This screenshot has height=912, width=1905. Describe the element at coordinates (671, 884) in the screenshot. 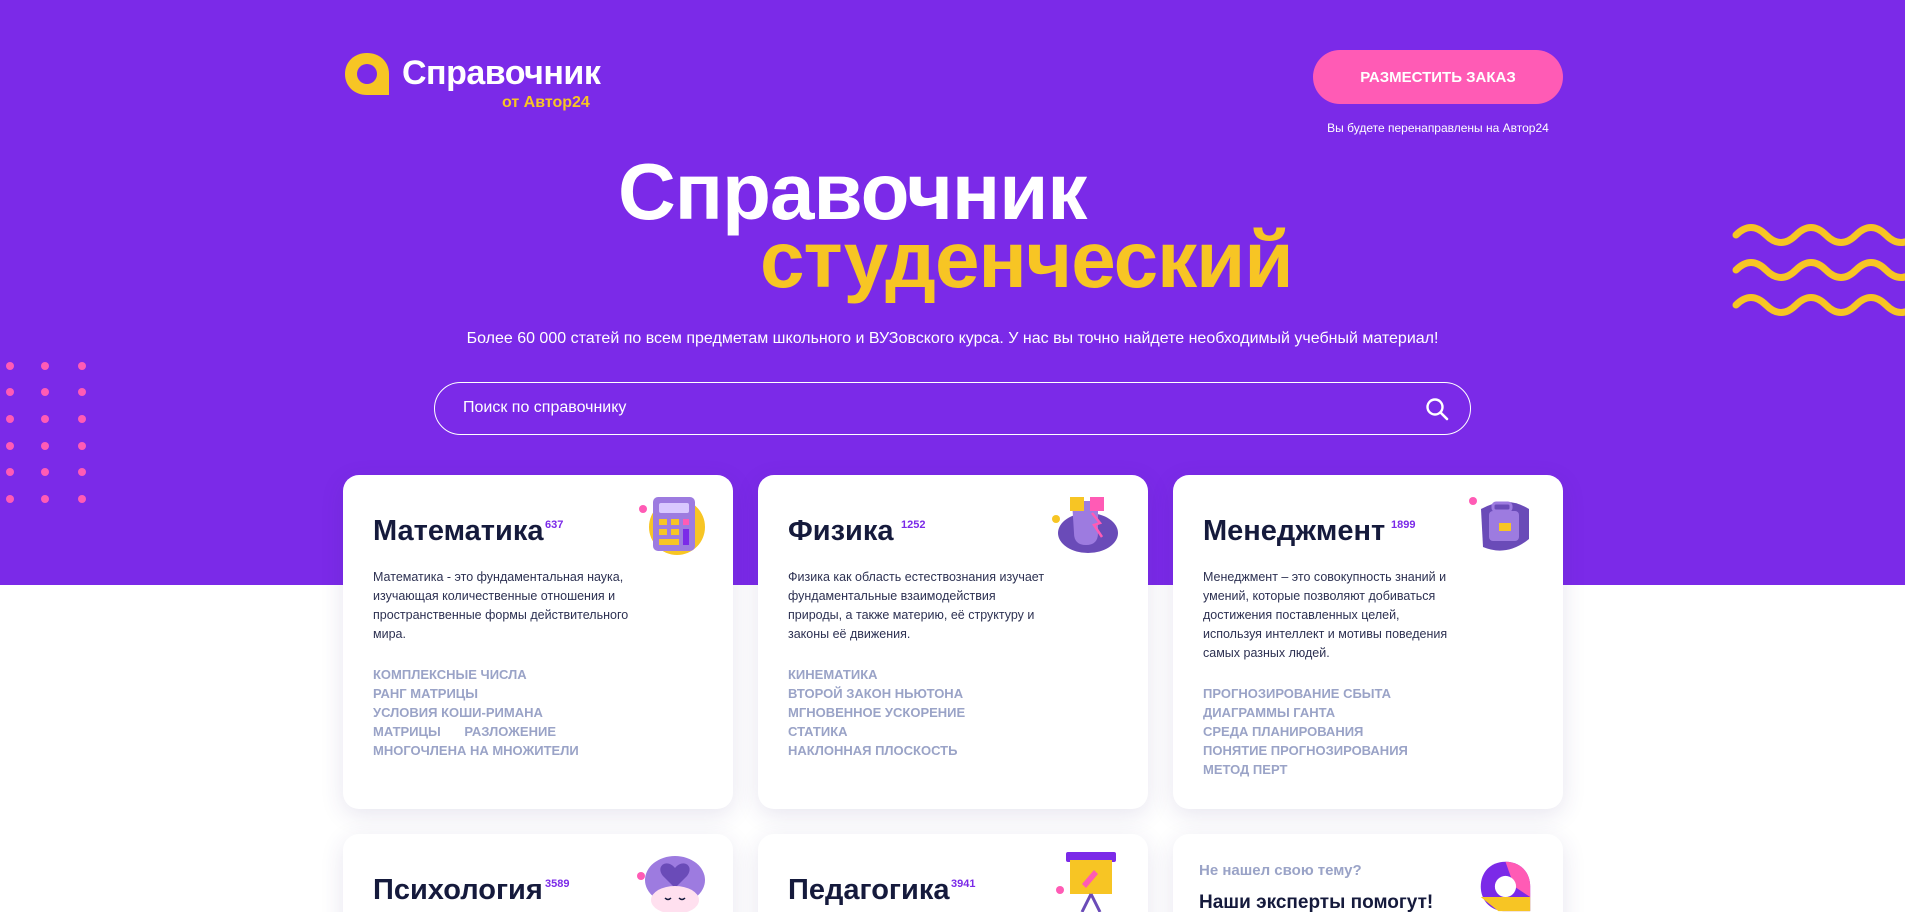

I see `brain-heart-icon` at that location.